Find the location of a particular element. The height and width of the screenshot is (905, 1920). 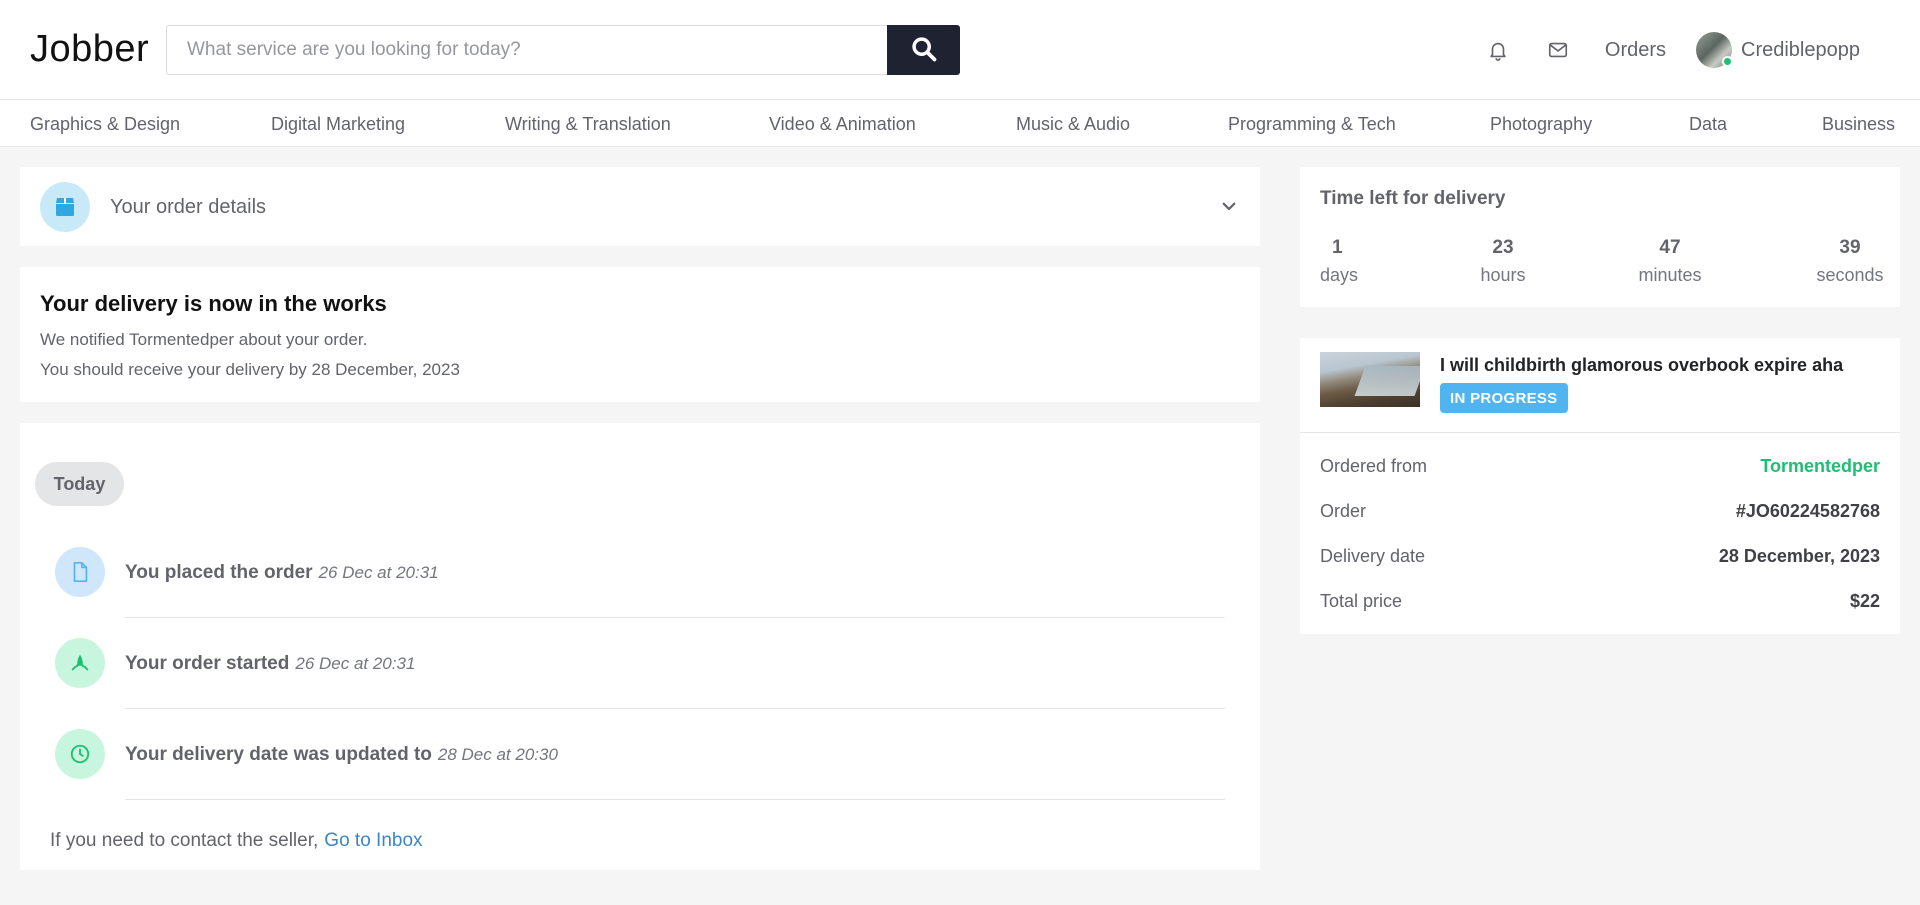

countdown-value: 1 is located at coordinates (1337, 247).